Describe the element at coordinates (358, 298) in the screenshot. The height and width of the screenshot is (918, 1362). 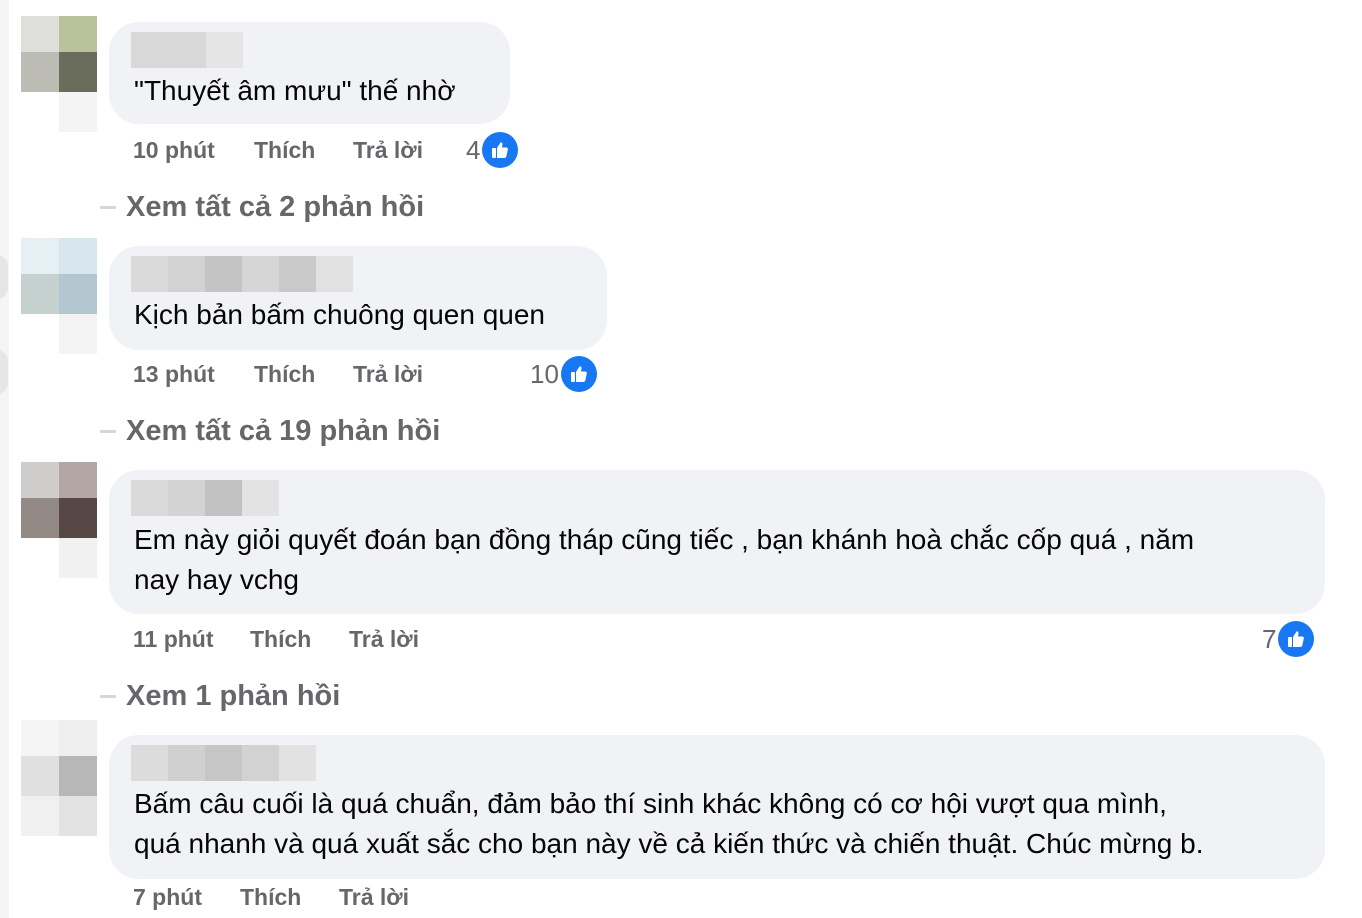
I see `comment-bubble: Kịch bản bấm chuông quen quen` at that location.